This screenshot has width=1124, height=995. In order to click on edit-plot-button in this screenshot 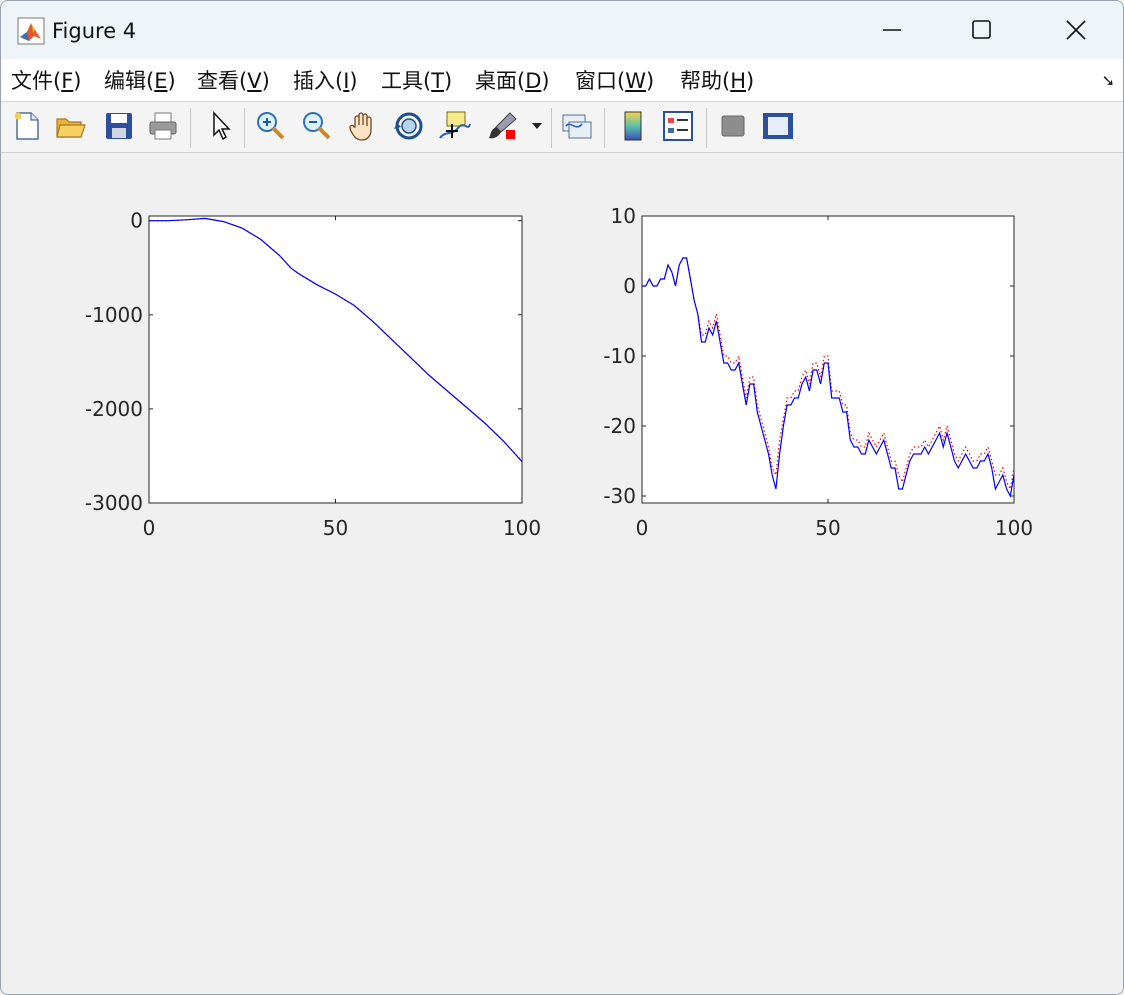, I will do `click(220, 126)`.